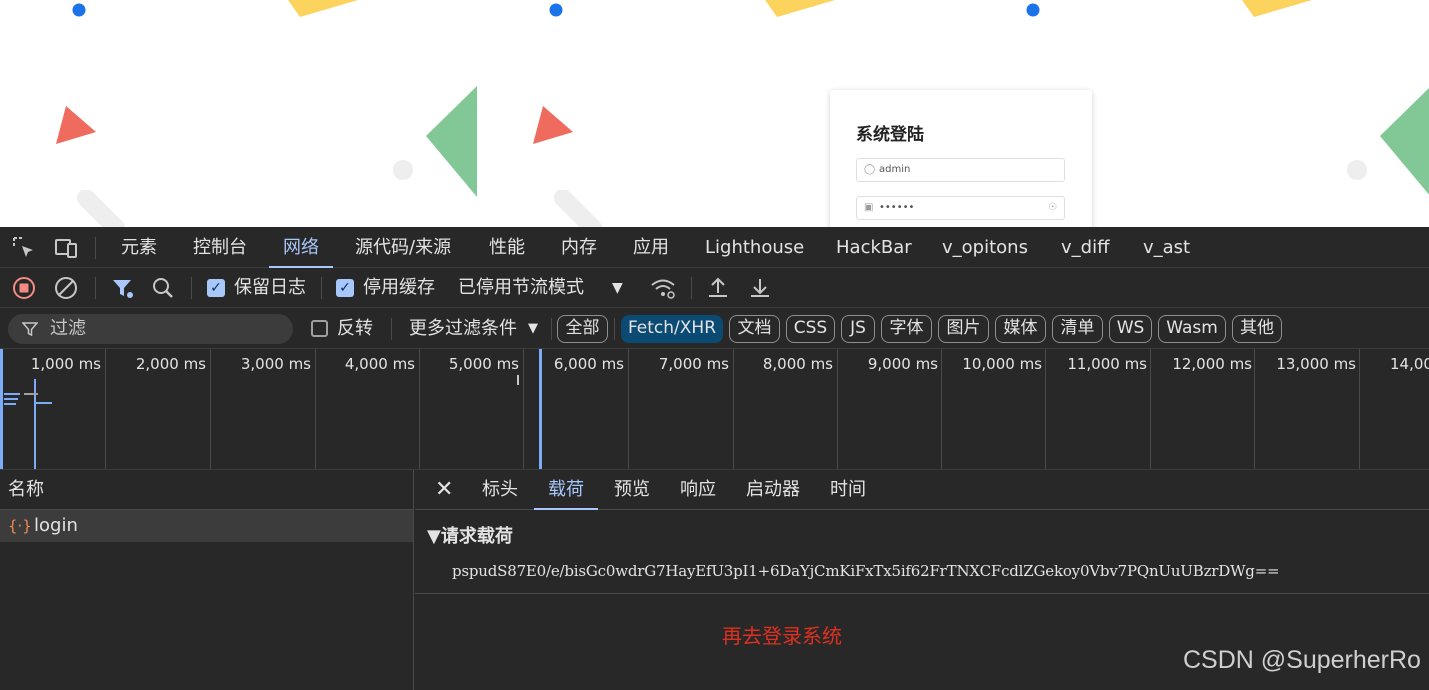 Image resolution: width=1429 pixels, height=690 pixels. Describe the element at coordinates (760, 288) in the screenshot. I see `export-har-icon` at that location.